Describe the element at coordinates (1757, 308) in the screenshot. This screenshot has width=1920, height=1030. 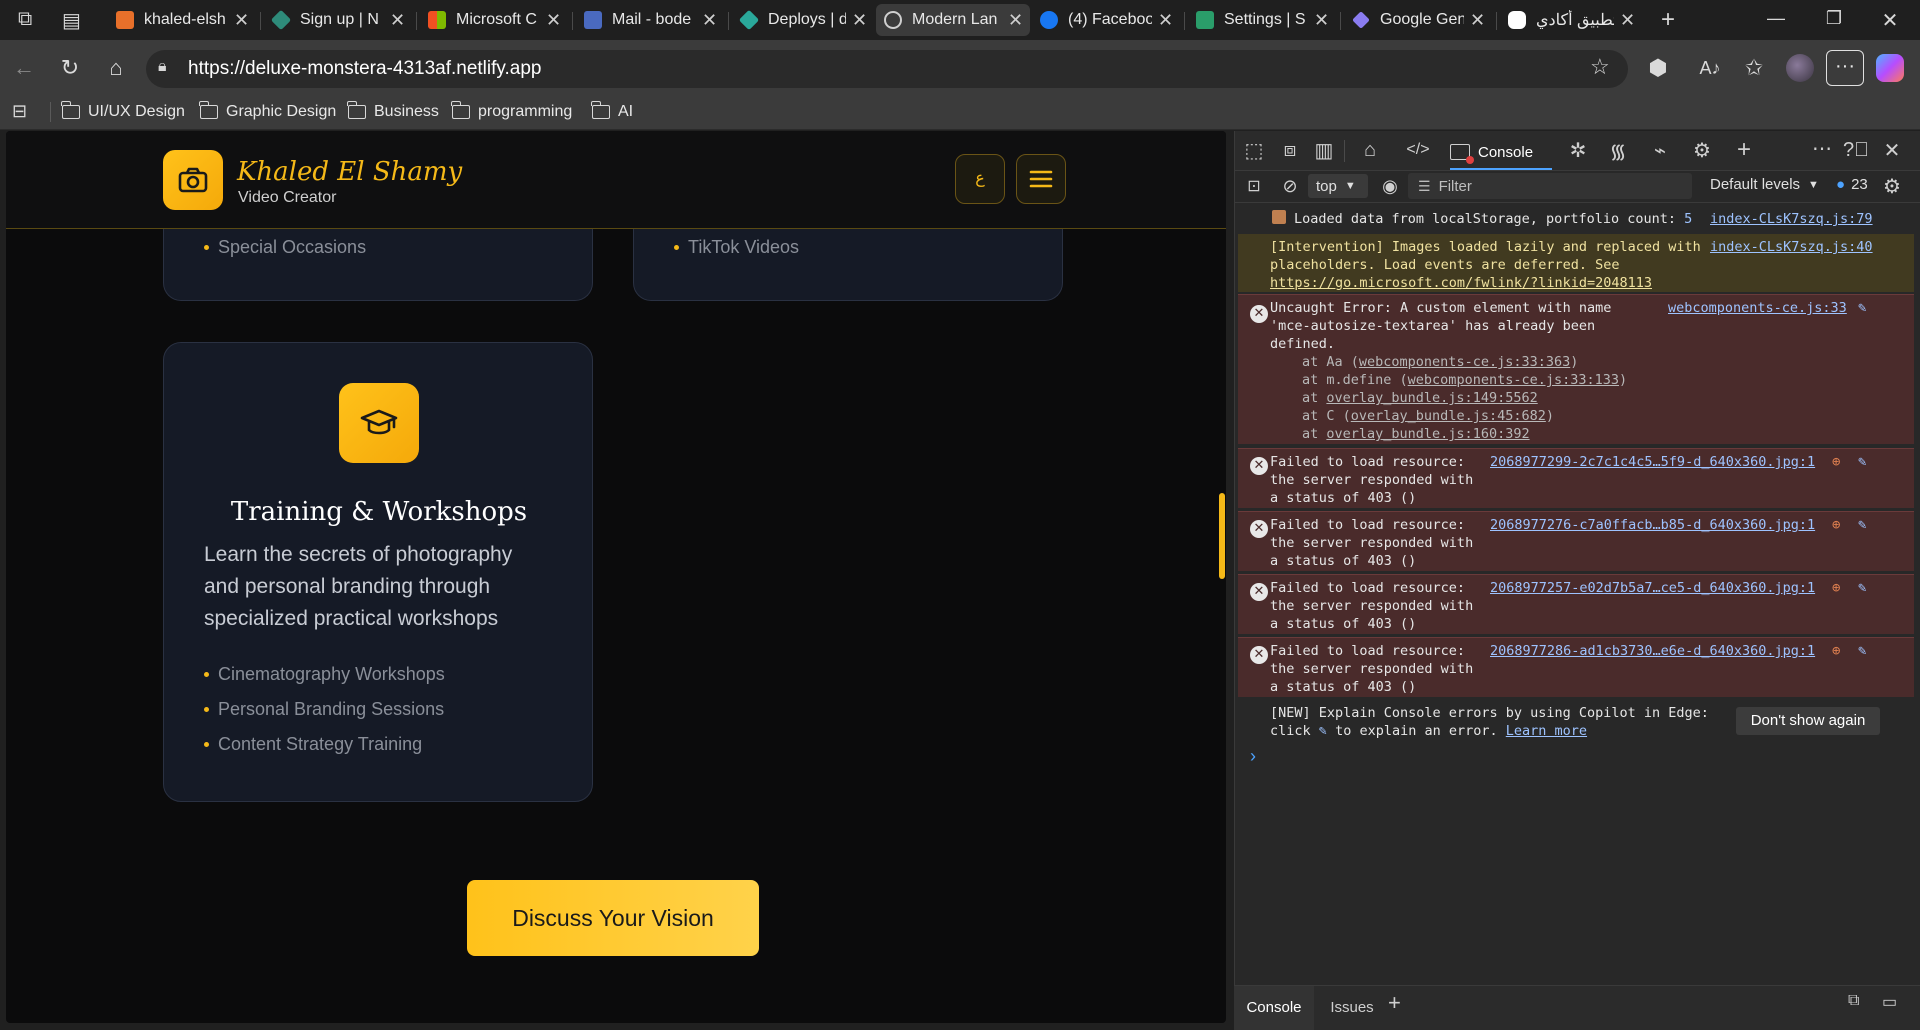
I see `source-link: webcomponents-ce.js:33` at that location.